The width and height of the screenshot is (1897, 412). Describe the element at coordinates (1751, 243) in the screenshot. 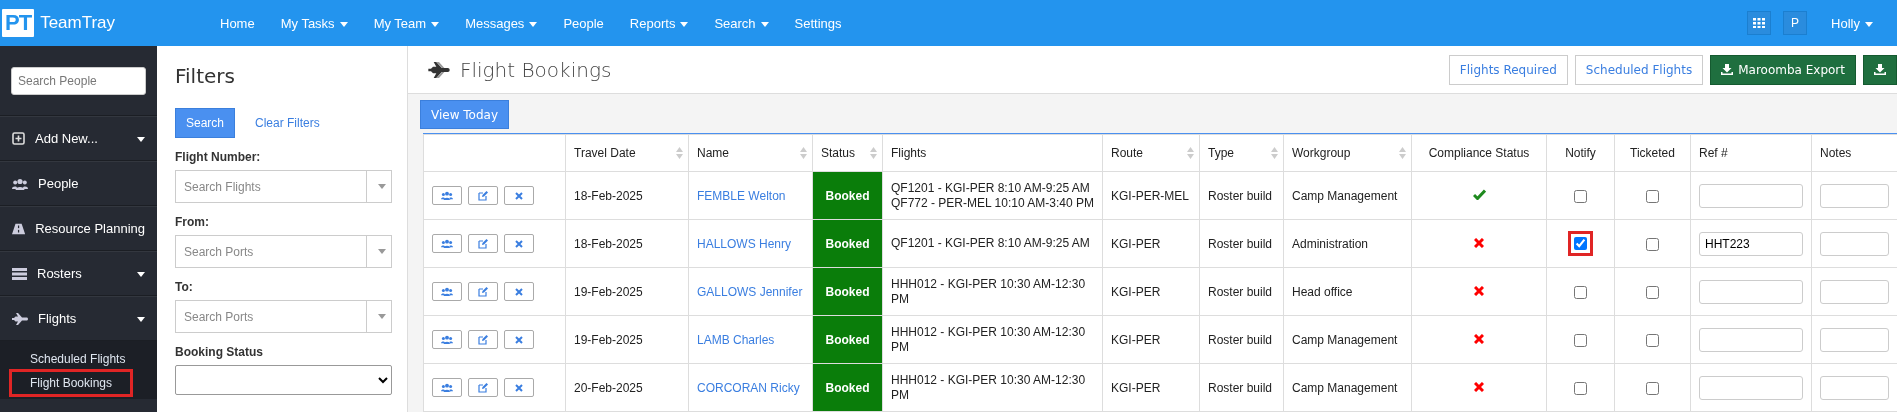

I see `input-field: HHT223` at that location.